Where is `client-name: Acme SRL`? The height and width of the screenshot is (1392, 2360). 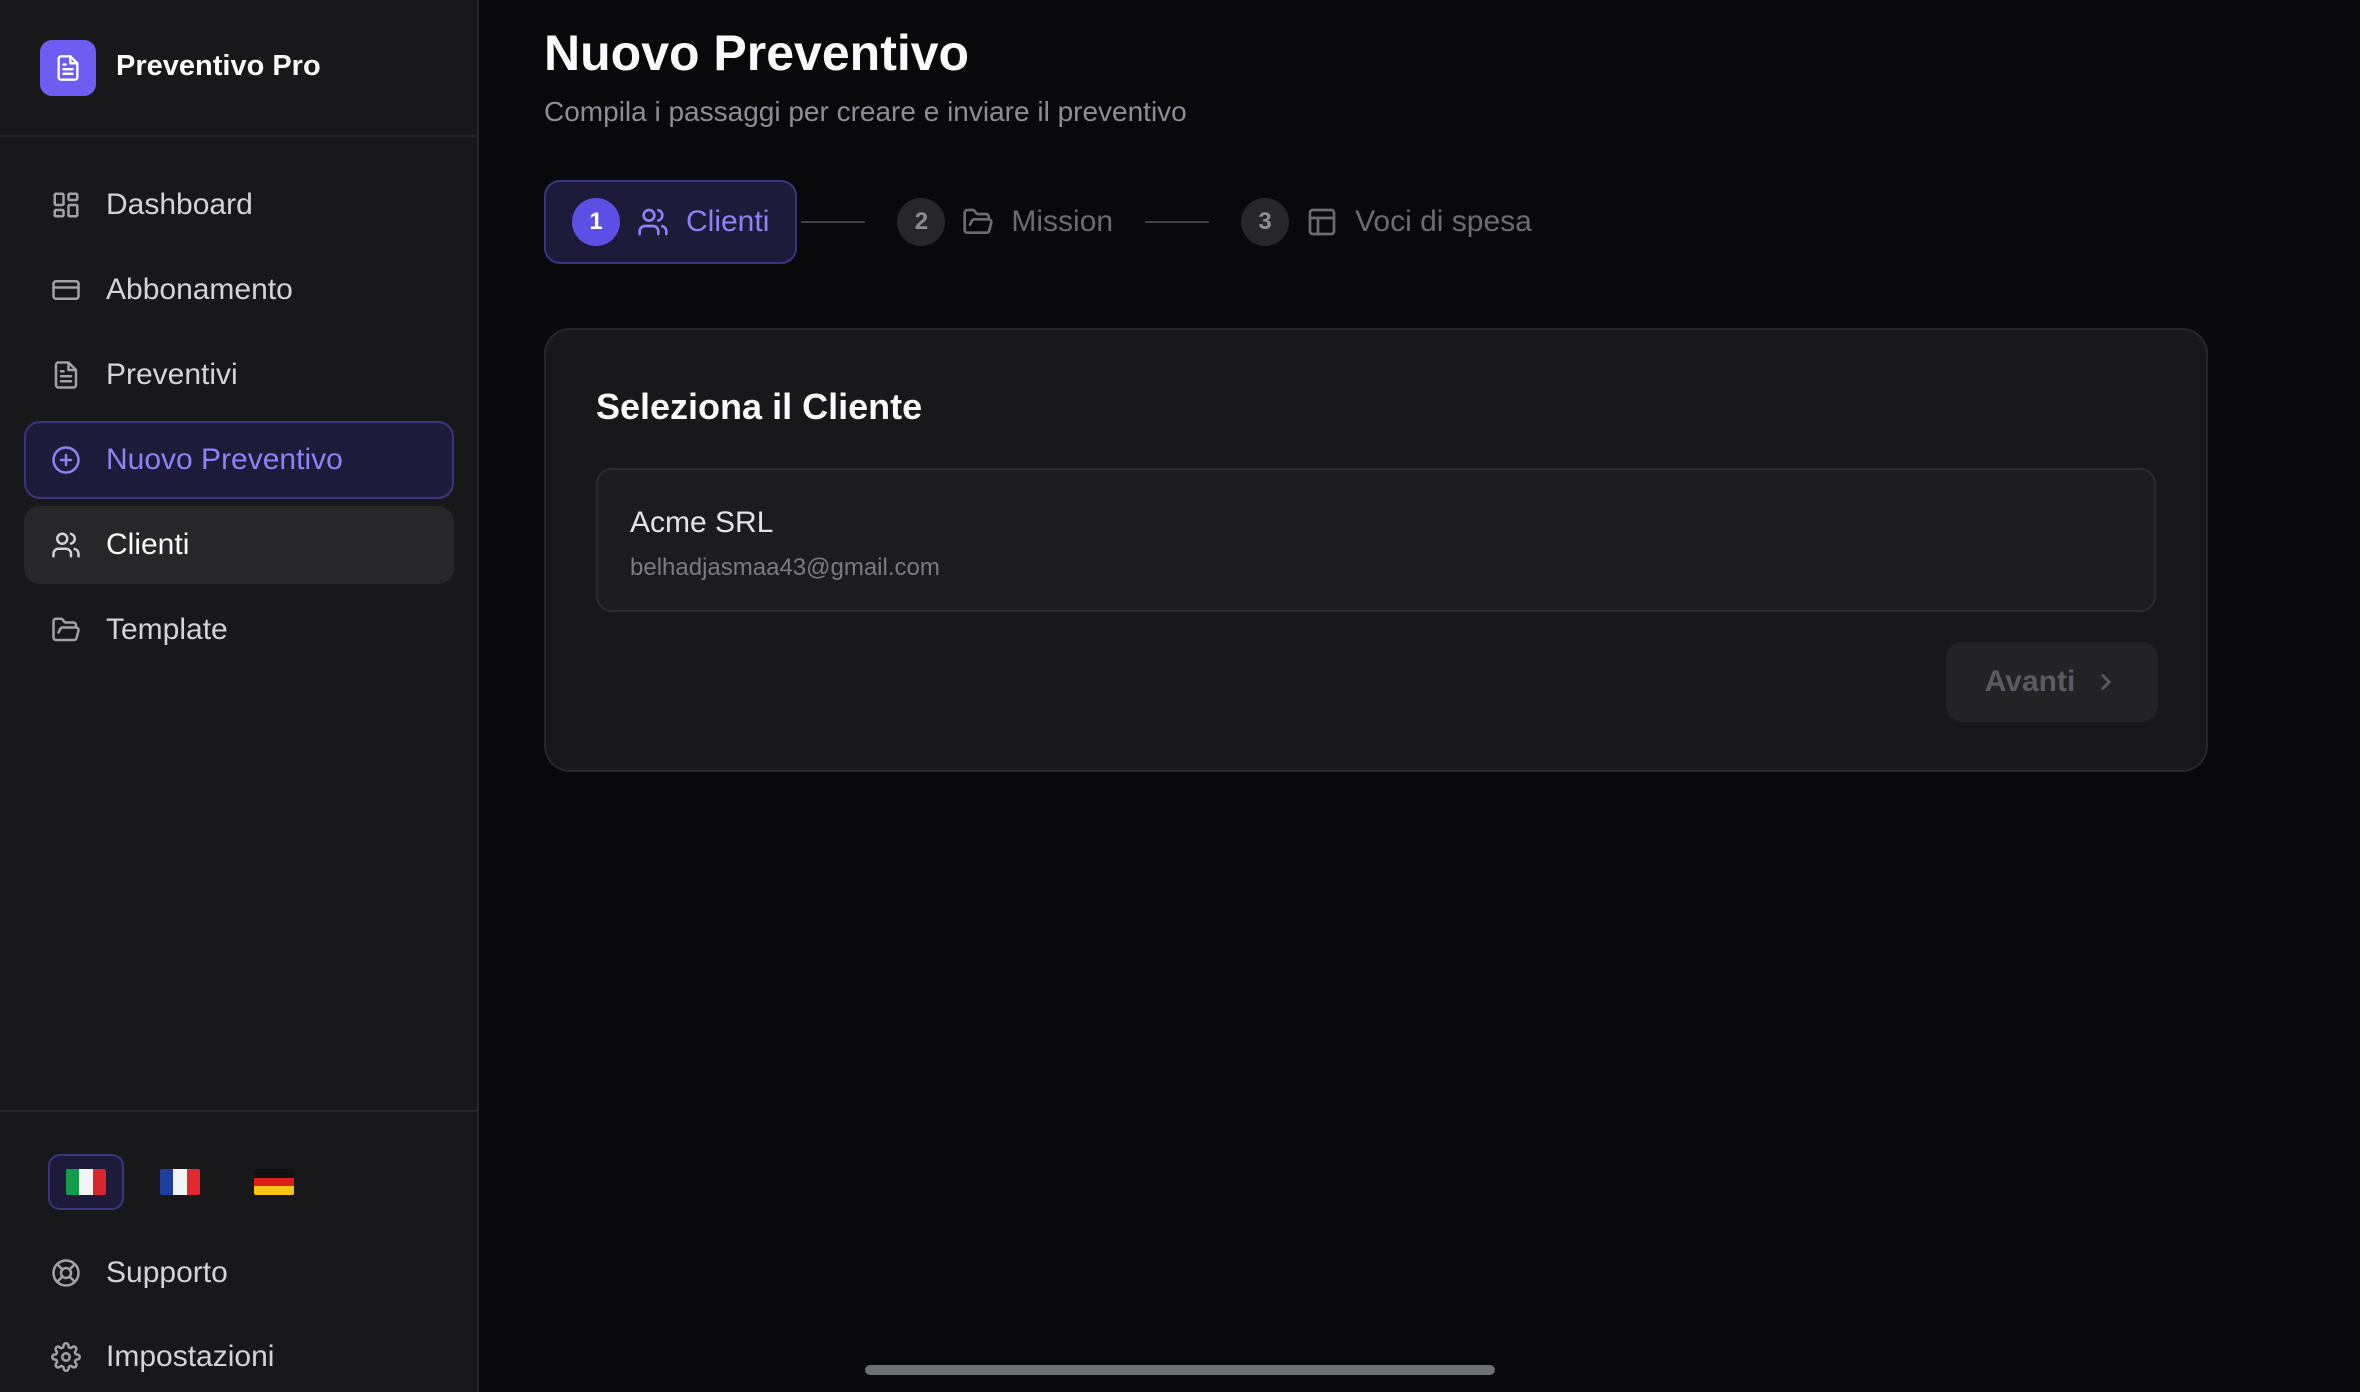 client-name: Acme SRL is located at coordinates (702, 522).